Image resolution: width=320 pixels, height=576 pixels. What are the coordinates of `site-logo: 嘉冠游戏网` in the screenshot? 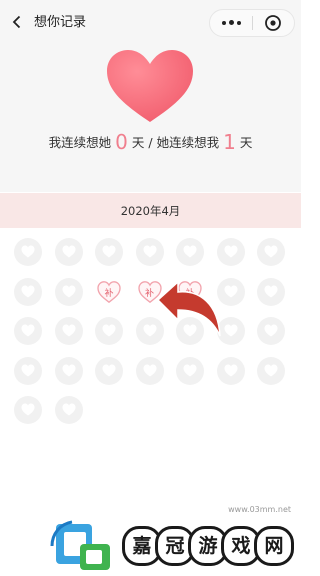 It's located at (171, 548).